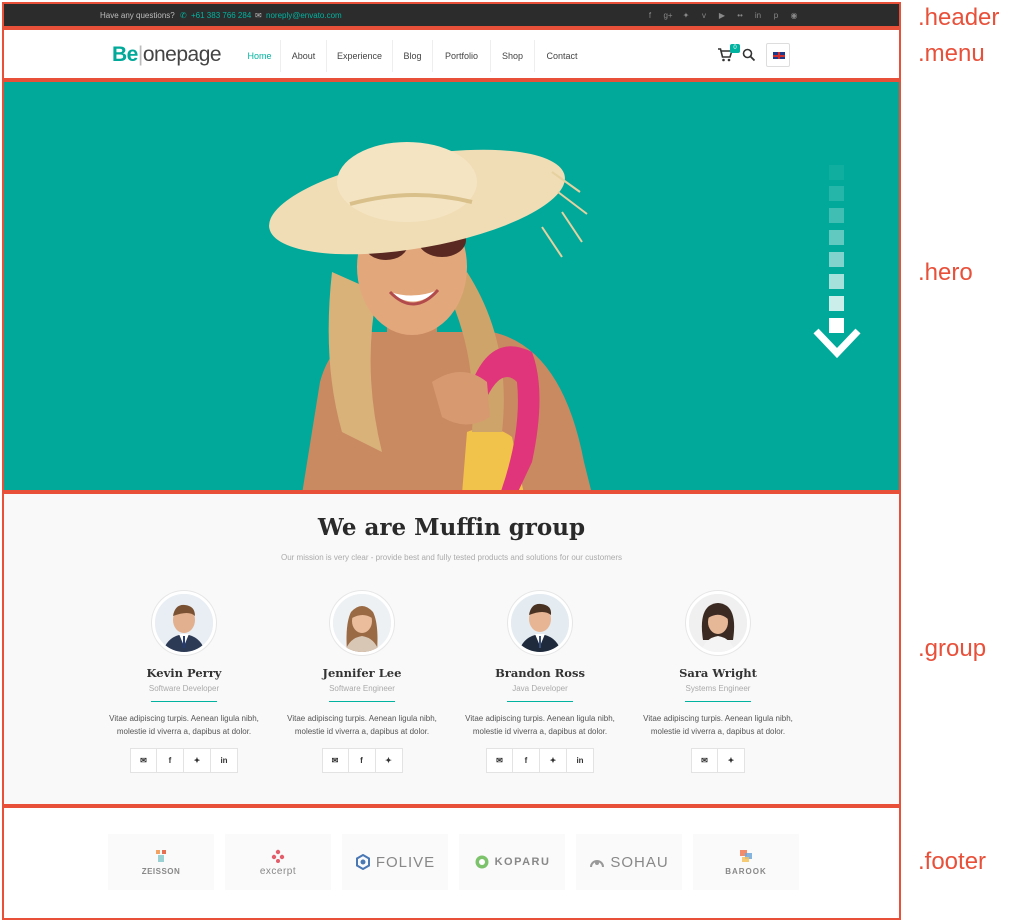 The width and height of the screenshot is (1027, 922). I want to click on phone-icon: ✆, so click(183, 15).